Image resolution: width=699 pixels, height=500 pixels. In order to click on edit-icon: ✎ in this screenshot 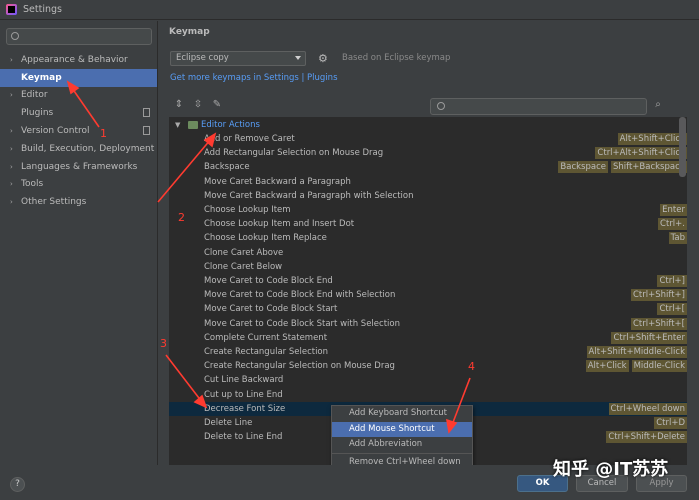, I will do `click(217, 105)`.